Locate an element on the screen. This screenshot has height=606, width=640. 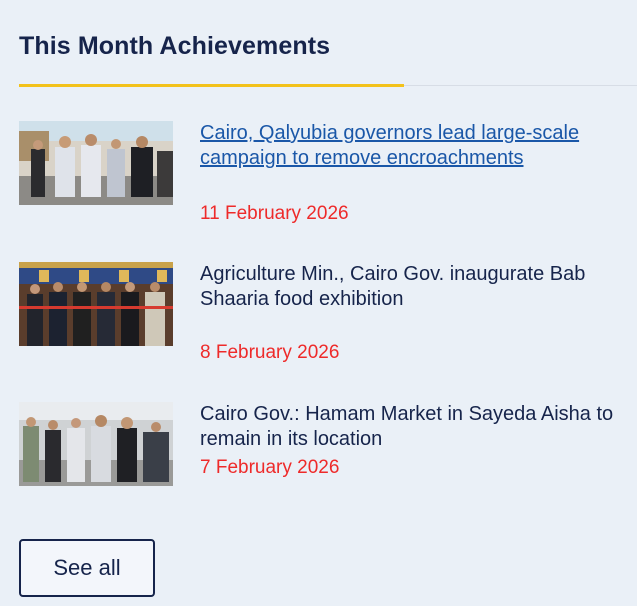
section-title: This Month Achievements is located at coordinates (175, 46).